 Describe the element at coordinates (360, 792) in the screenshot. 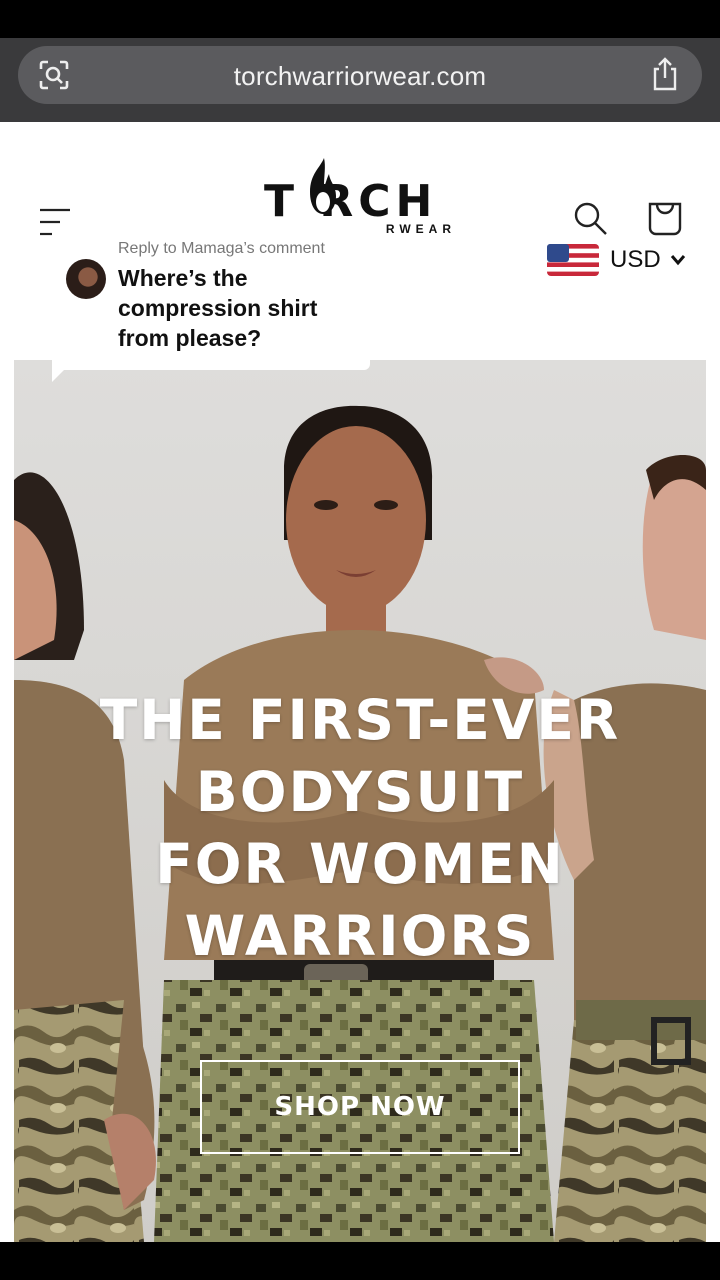

I see `headline-line-2: BODYSUIT` at that location.